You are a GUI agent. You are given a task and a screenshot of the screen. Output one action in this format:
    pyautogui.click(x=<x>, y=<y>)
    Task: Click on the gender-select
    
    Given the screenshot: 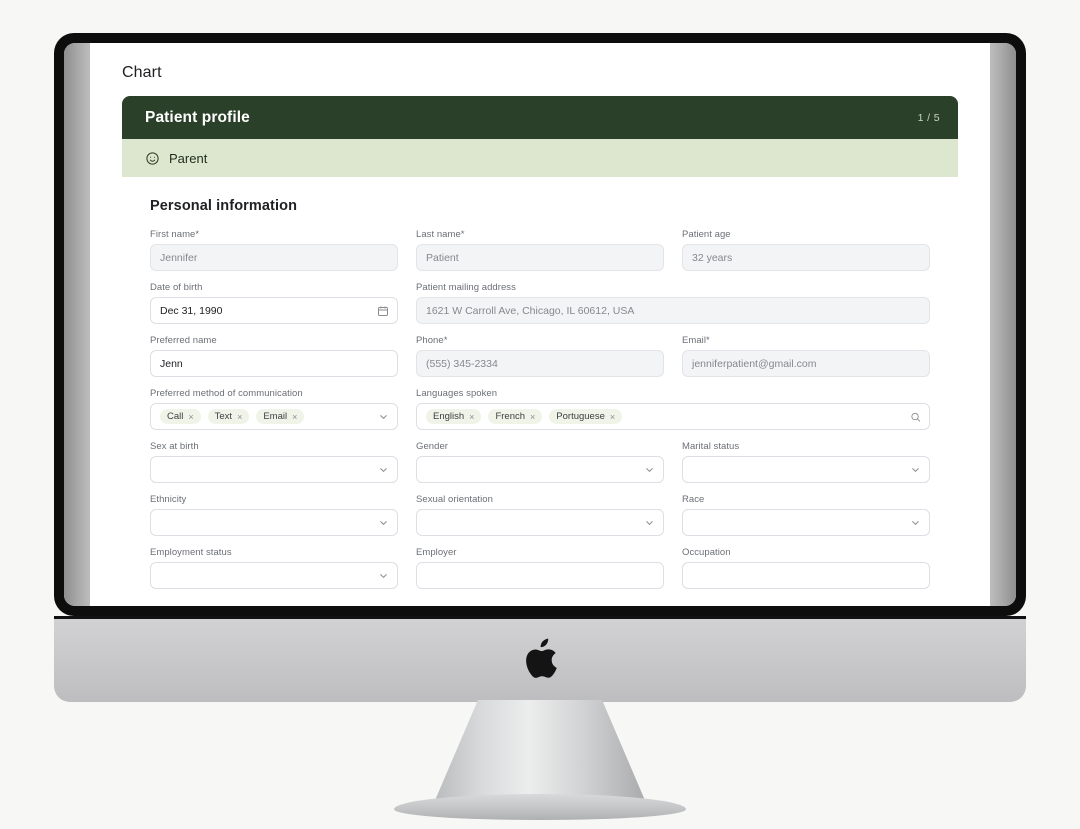 What is the action you would take?
    pyautogui.click(x=540, y=469)
    